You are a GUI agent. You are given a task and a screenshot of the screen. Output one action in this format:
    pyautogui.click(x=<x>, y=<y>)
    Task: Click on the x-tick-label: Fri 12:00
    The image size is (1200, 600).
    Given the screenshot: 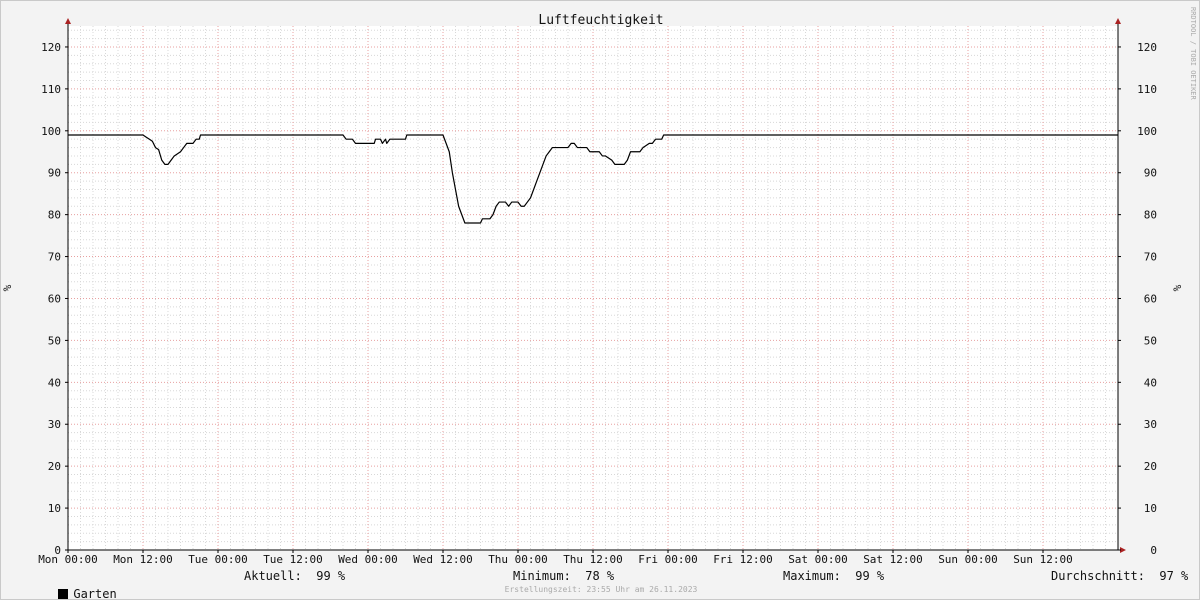 What is the action you would take?
    pyautogui.click(x=743, y=559)
    